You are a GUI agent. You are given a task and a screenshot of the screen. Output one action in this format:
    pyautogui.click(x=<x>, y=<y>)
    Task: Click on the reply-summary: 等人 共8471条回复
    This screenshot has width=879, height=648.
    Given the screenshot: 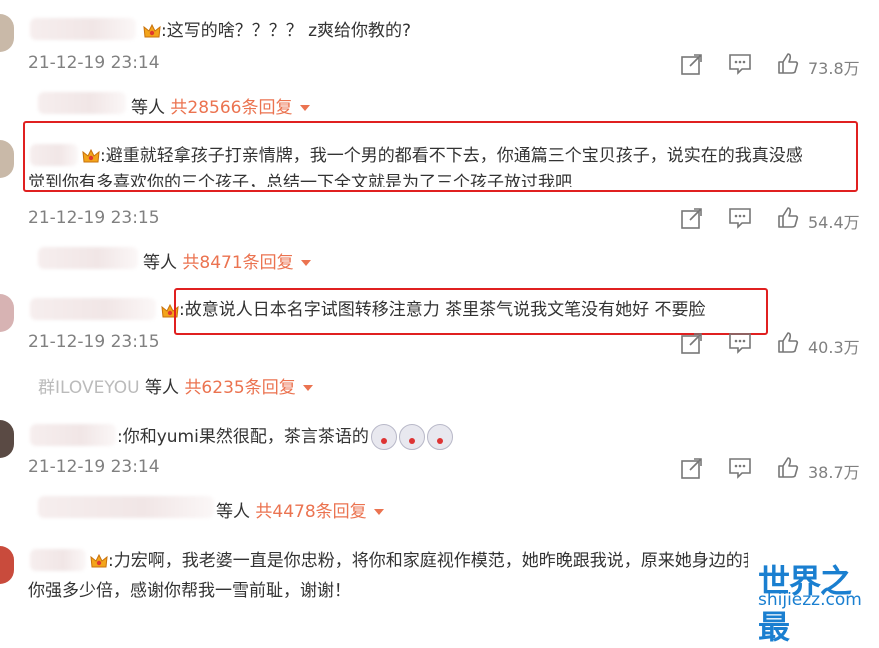 What is the action you would take?
    pyautogui.click(x=227, y=260)
    